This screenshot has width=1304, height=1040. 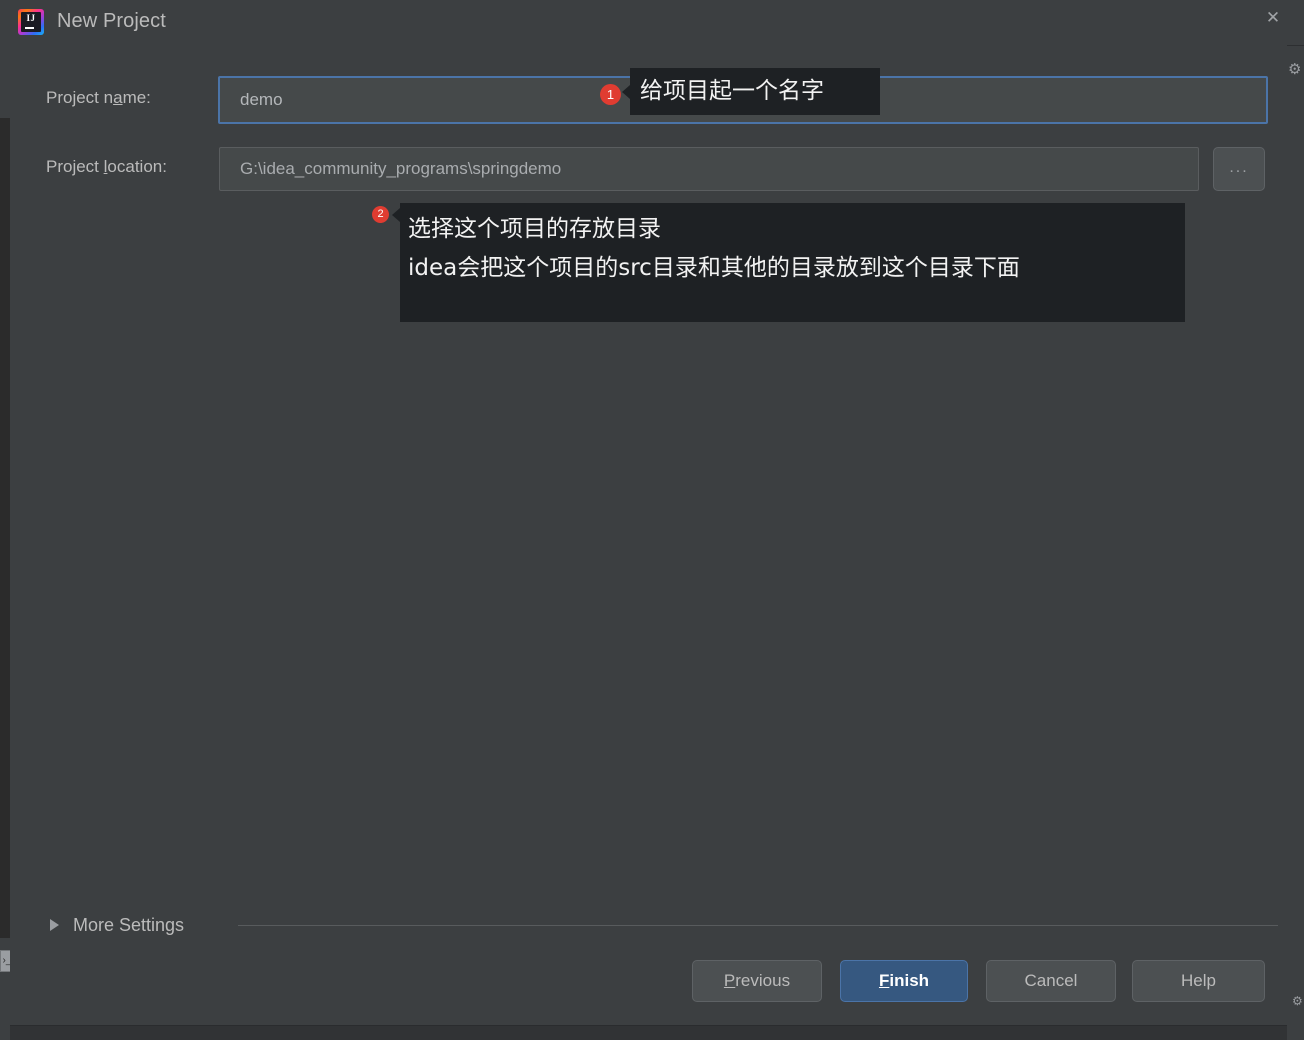 I want to click on annotation-tooltip-2-line-2: idea会把这个项目的src目录和其他的目录放到这个目录下面, so click(x=714, y=268).